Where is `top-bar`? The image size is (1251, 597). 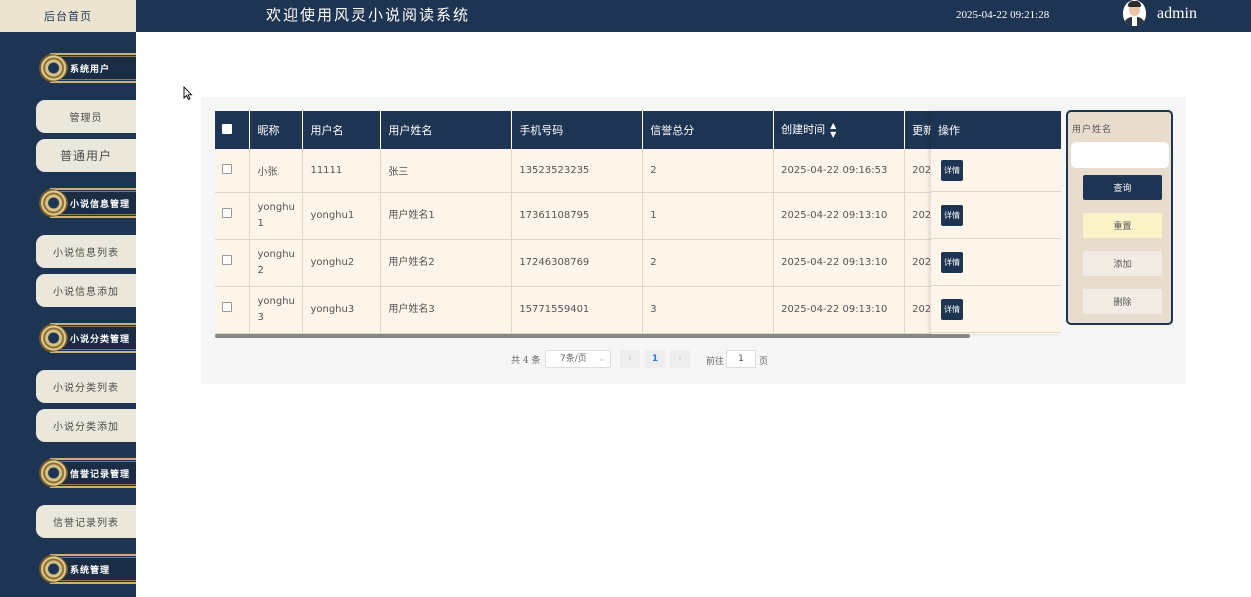
top-bar is located at coordinates (625, 16).